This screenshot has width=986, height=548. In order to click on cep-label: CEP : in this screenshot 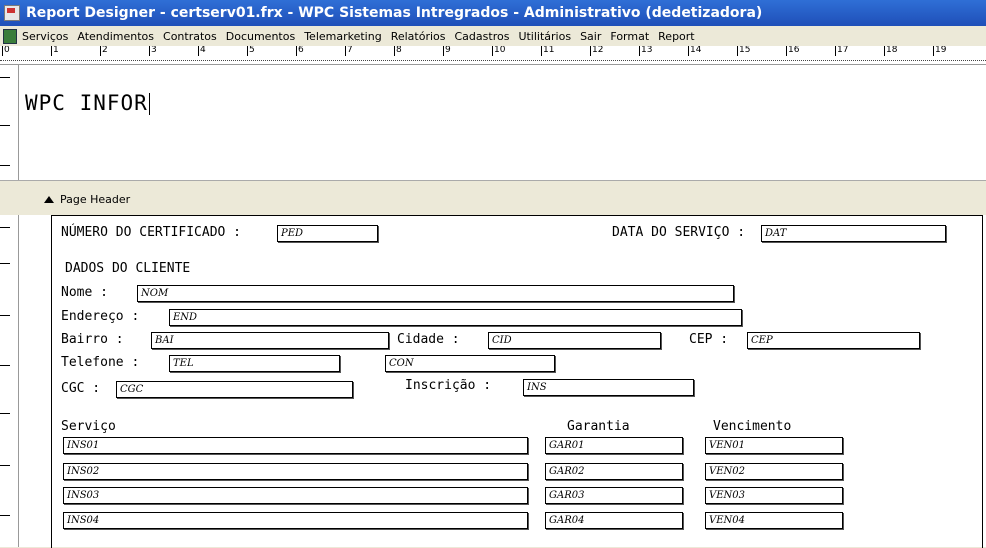, I will do `click(709, 339)`.